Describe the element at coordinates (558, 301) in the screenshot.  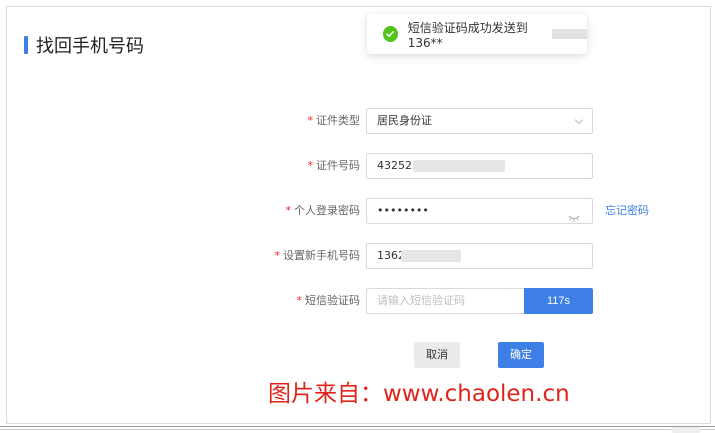
I see `resend-code-button: 117s` at that location.